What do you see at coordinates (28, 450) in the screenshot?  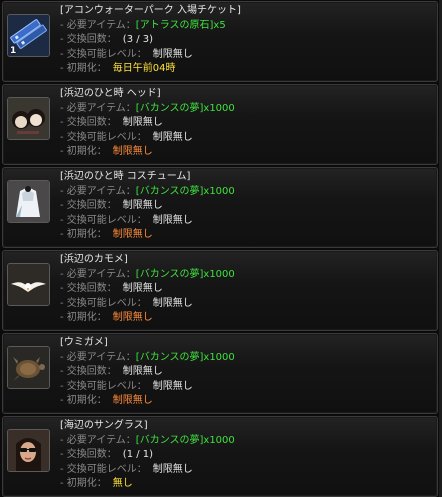 I see `sunglasses-icon` at bounding box center [28, 450].